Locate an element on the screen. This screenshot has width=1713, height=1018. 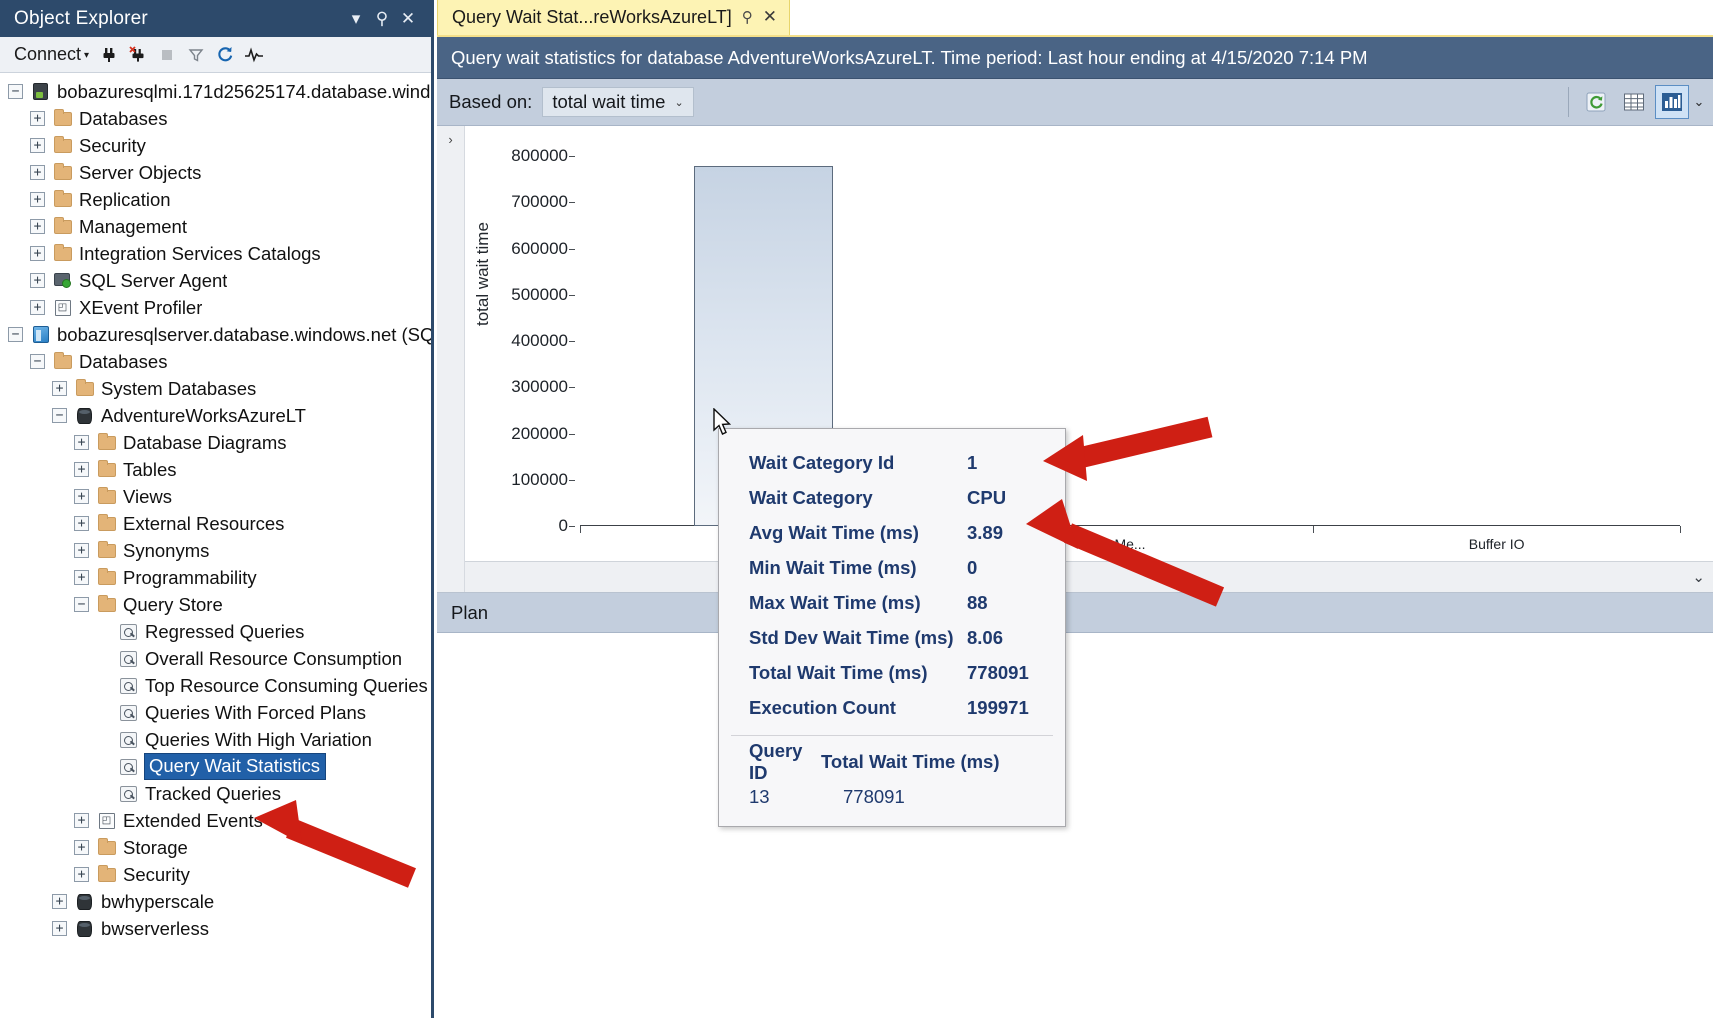
grid-view-button is located at coordinates (1634, 102).